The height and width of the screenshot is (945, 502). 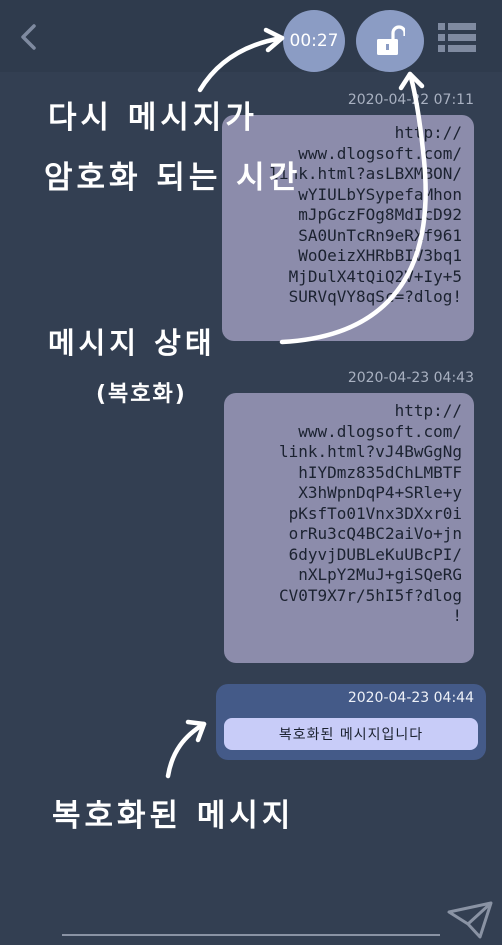 I want to click on arrow-to-decrypted-card, so click(x=186, y=750).